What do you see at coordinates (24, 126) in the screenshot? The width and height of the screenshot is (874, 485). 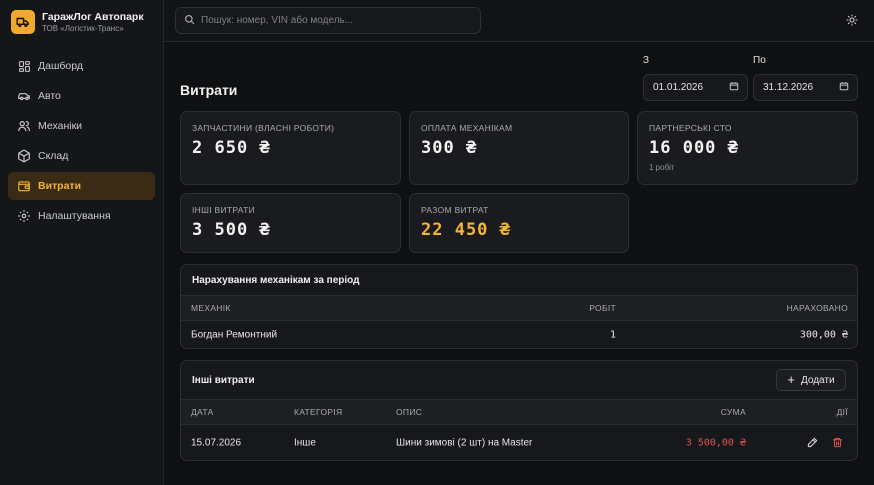 I see `users-icon` at bounding box center [24, 126].